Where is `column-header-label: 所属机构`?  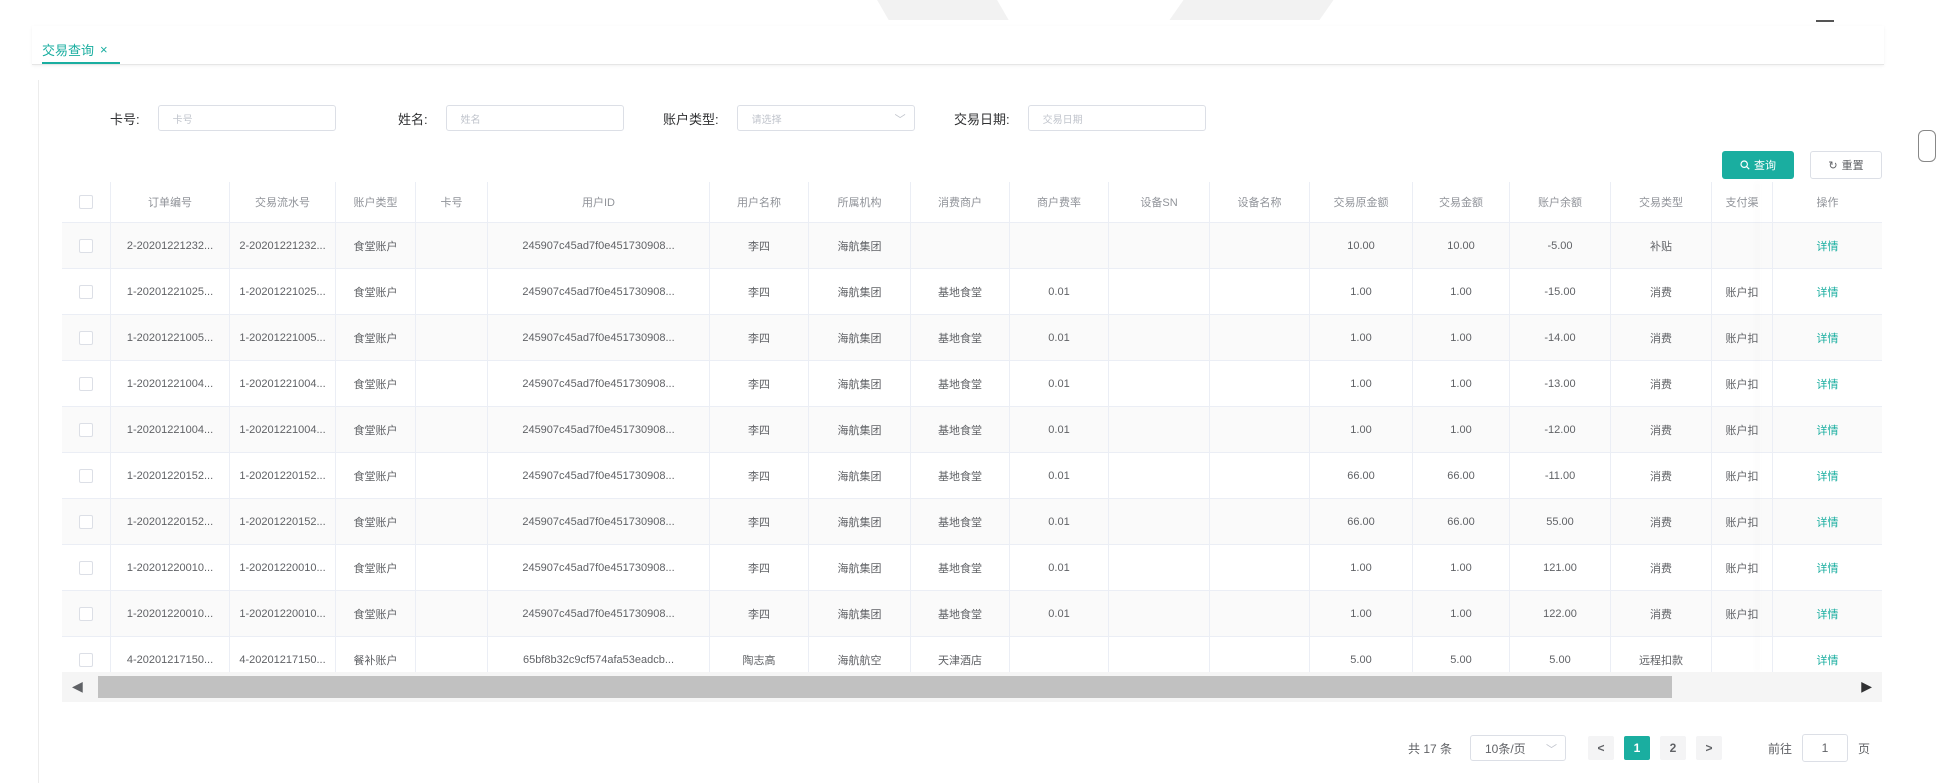 column-header-label: 所属机构 is located at coordinates (859, 203).